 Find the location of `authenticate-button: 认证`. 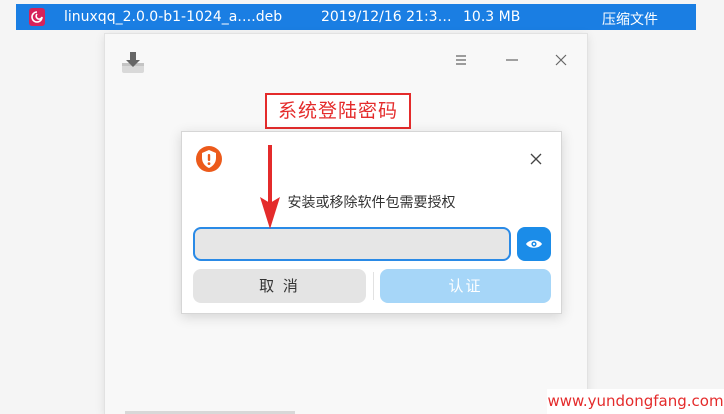

authenticate-button: 认证 is located at coordinates (465, 286).